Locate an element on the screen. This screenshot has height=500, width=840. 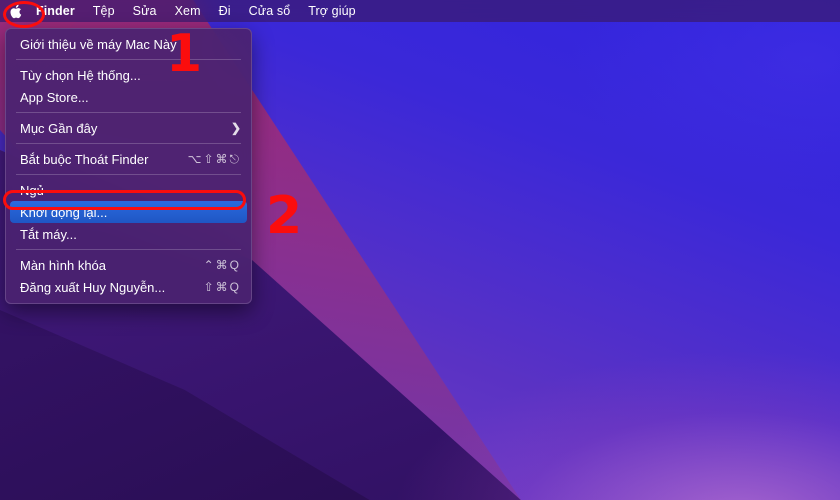
menu-item-shortcut: ⌃⌘Q is located at coordinates (222, 265).